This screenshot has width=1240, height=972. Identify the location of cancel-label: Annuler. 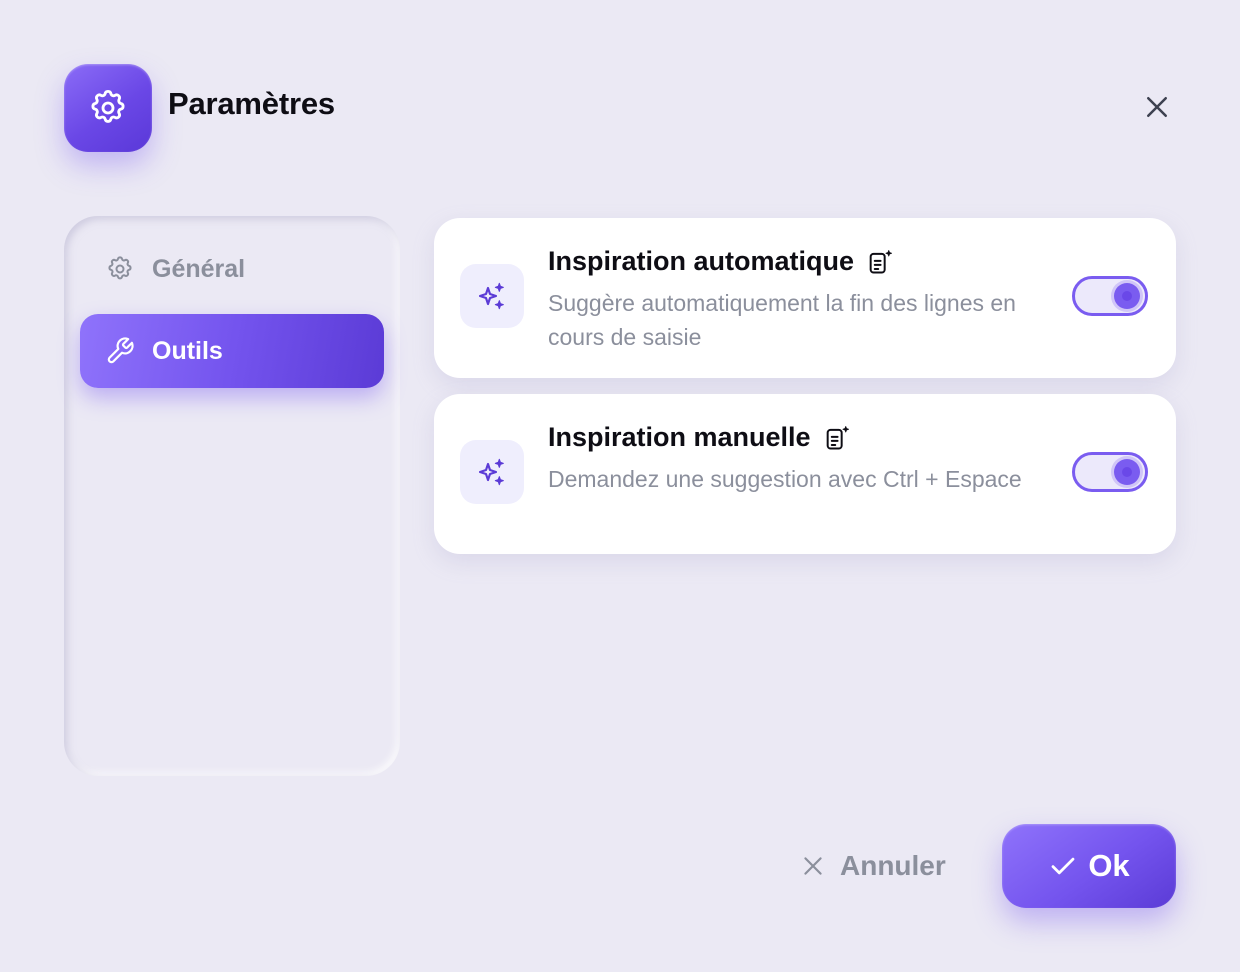
(893, 865).